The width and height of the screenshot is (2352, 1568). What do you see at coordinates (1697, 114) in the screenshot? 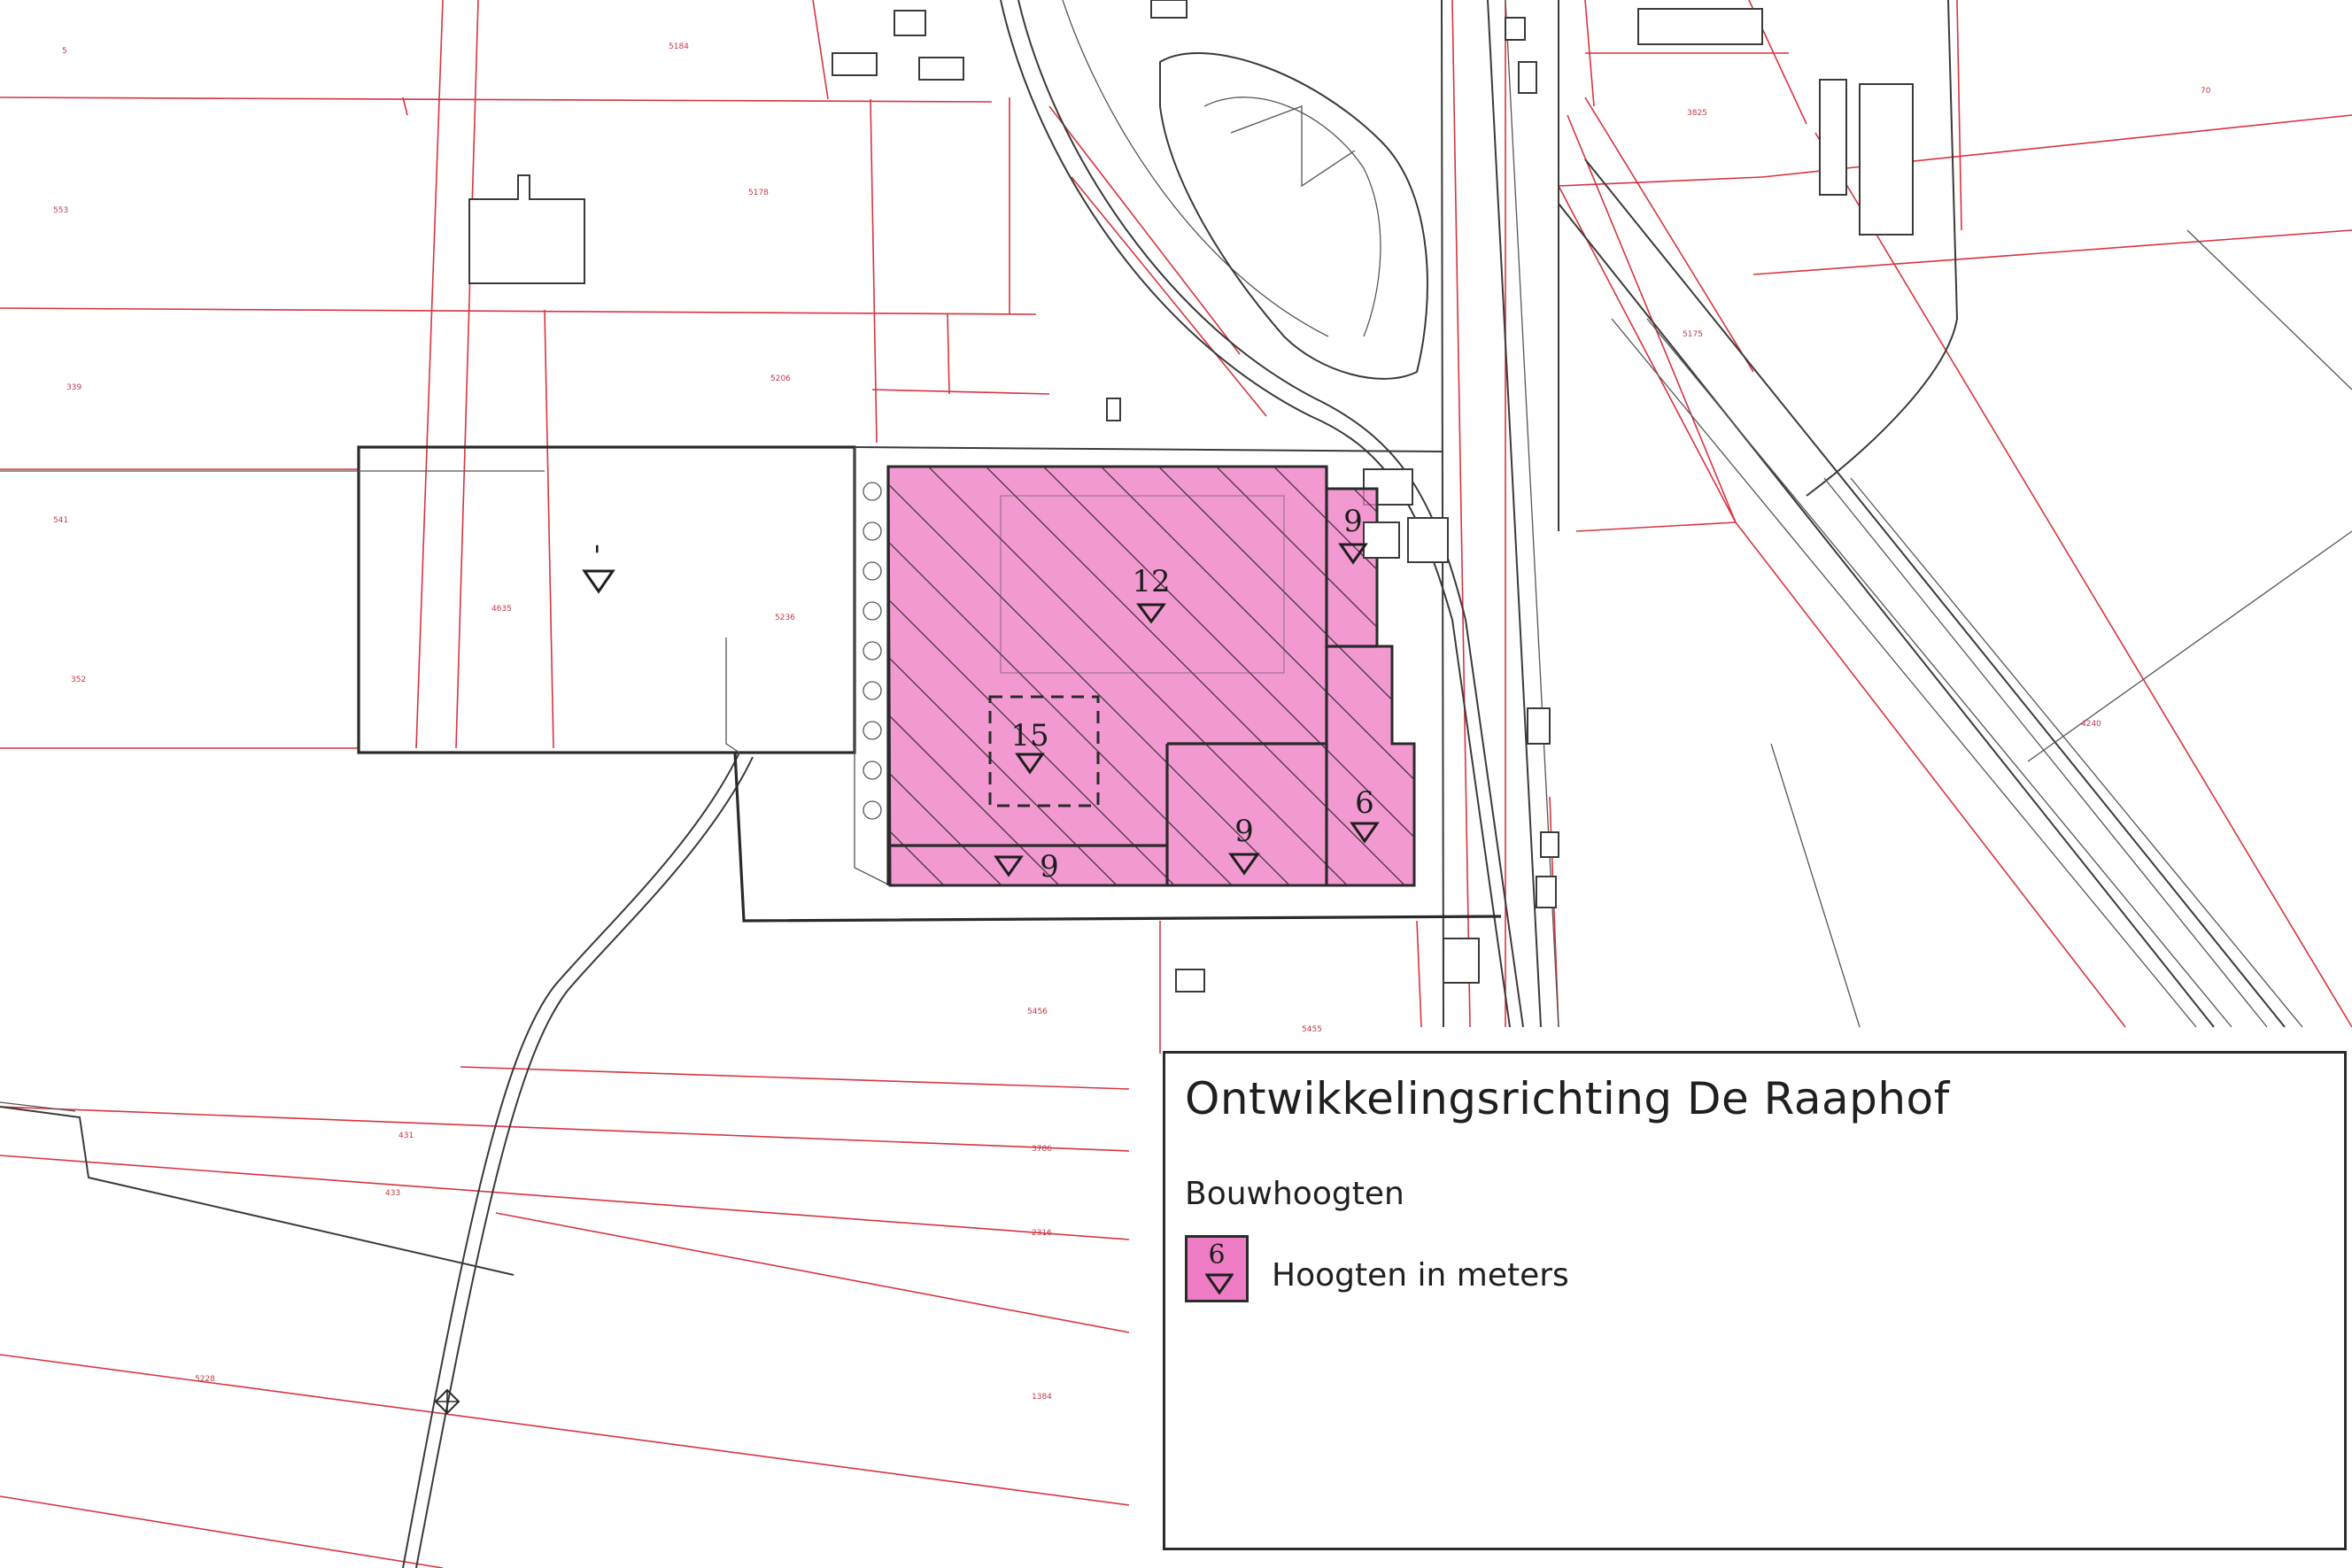
I see `svg-text: 3825` at bounding box center [1697, 114].